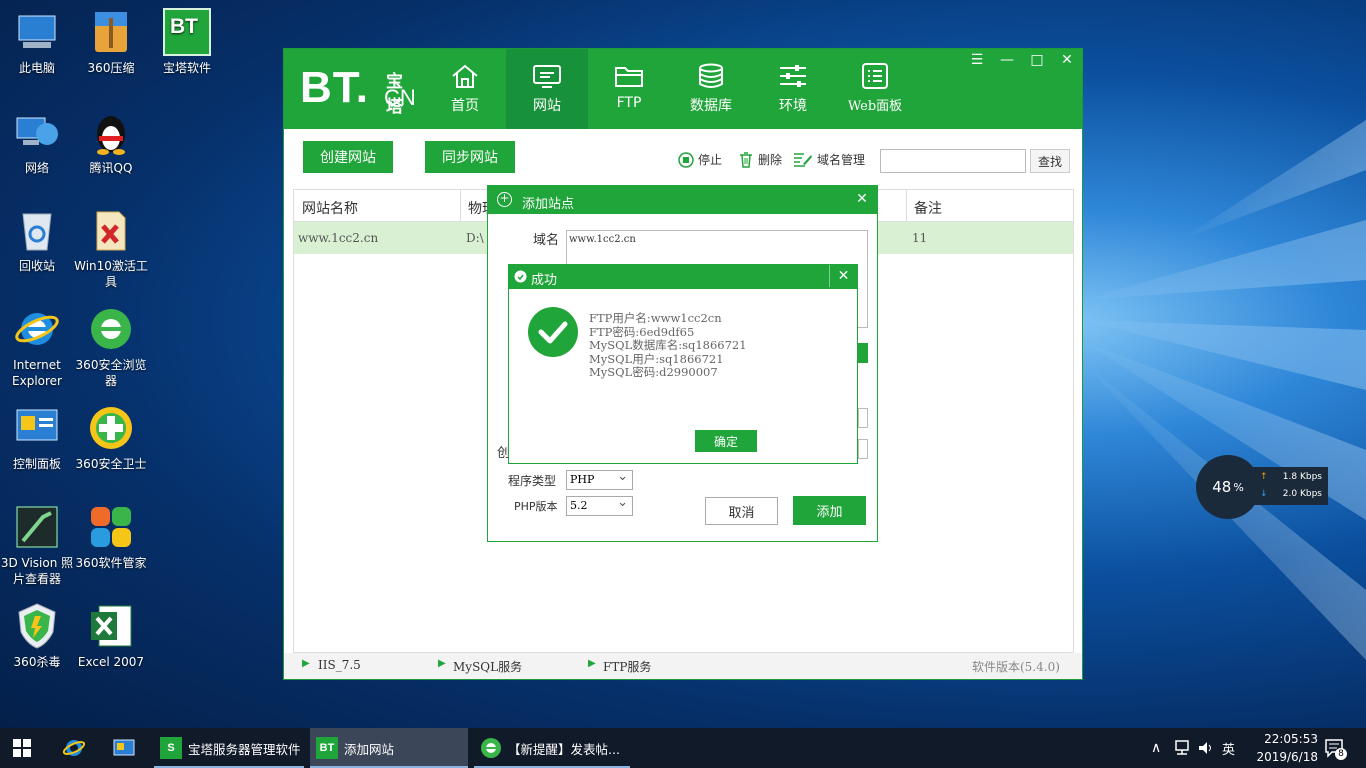 The height and width of the screenshot is (768, 1366). Describe the element at coordinates (544, 280) in the screenshot. I see `success-title: 成功` at that location.